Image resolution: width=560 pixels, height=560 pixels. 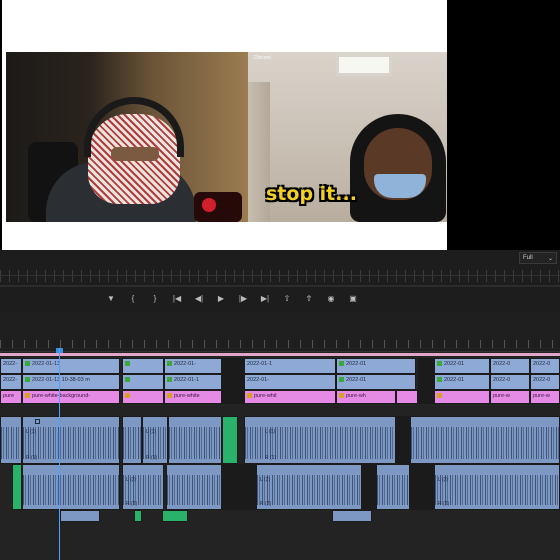 I want to click on video-clip: 2022-01-13 10-38-03 m, so click(x=71, y=382).